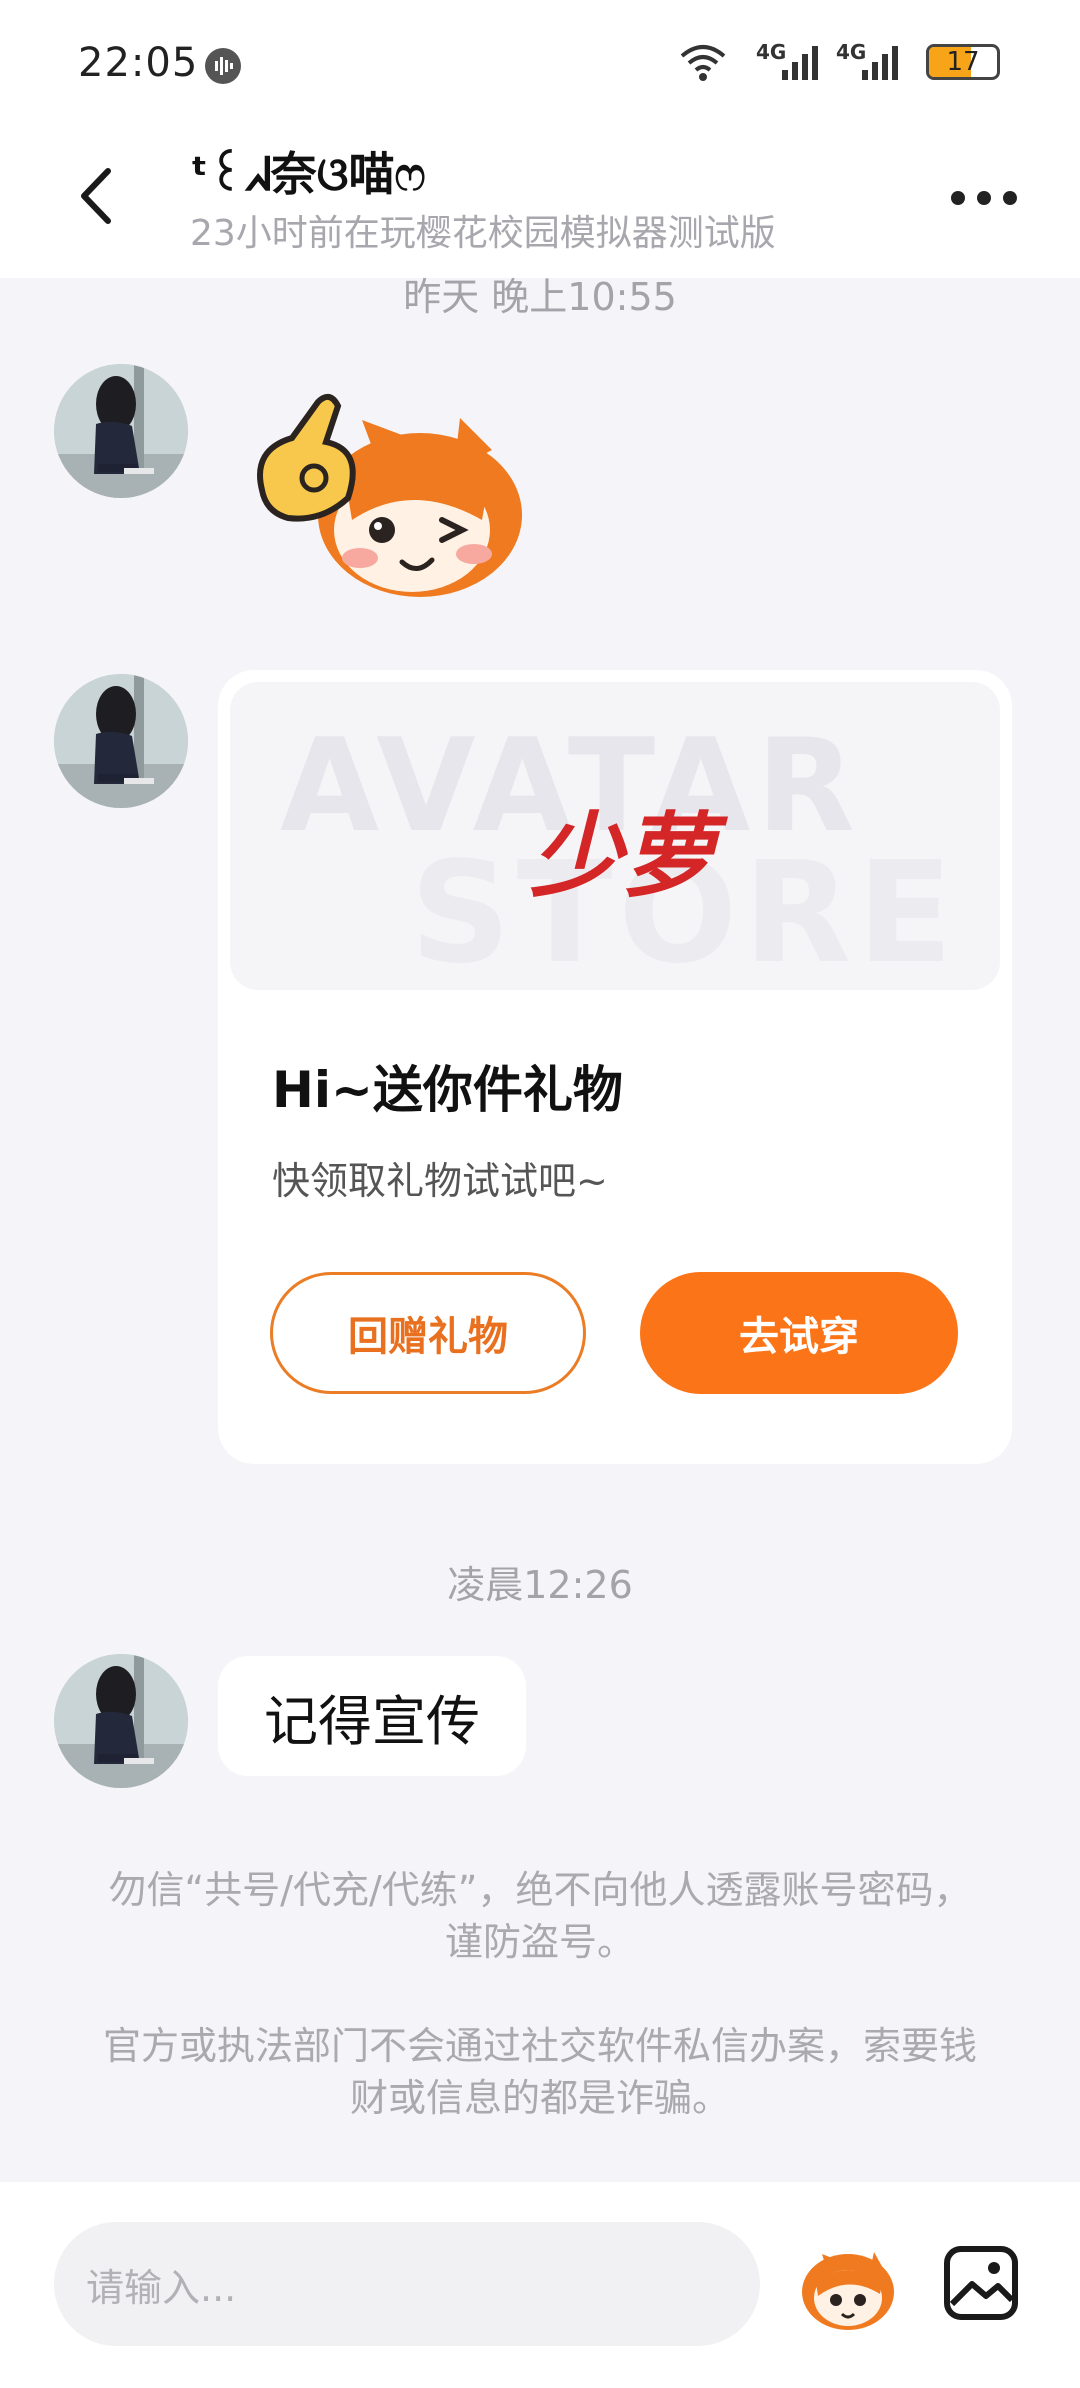  I want to click on gift-title: Hi~送你件礼物, so click(447, 1090).